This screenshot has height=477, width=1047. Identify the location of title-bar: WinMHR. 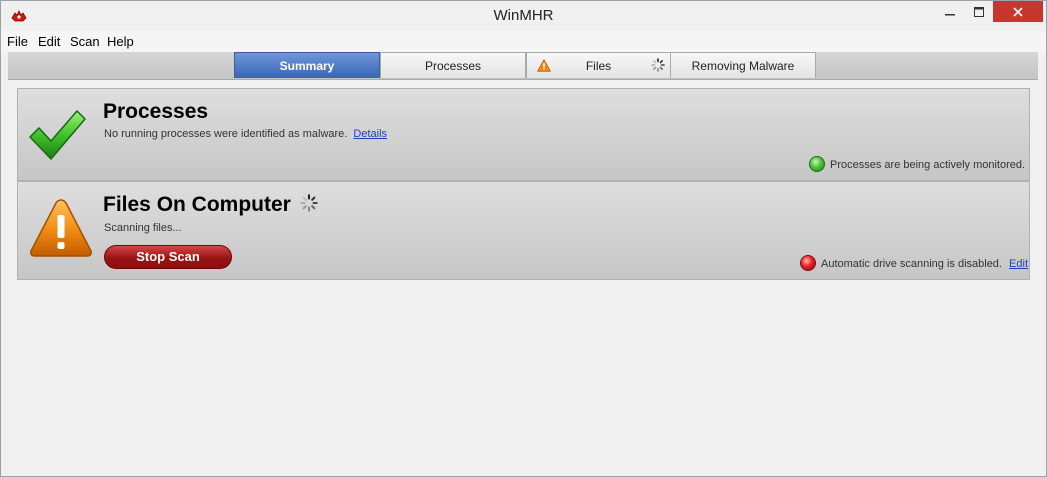
(523, 16).